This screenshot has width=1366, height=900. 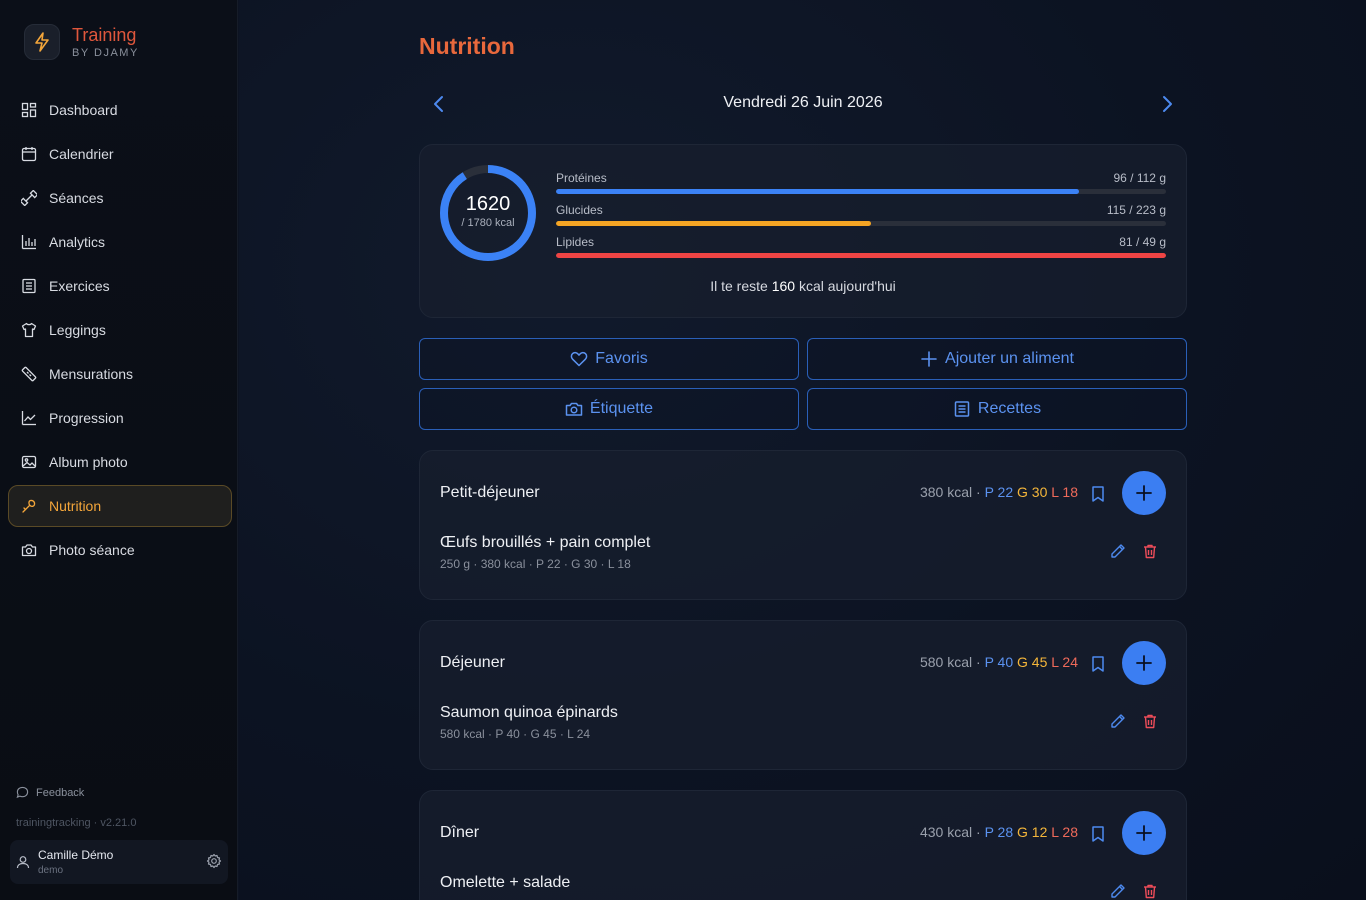 What do you see at coordinates (1064, 492) in the screenshot?
I see `meal-fat: L 18` at bounding box center [1064, 492].